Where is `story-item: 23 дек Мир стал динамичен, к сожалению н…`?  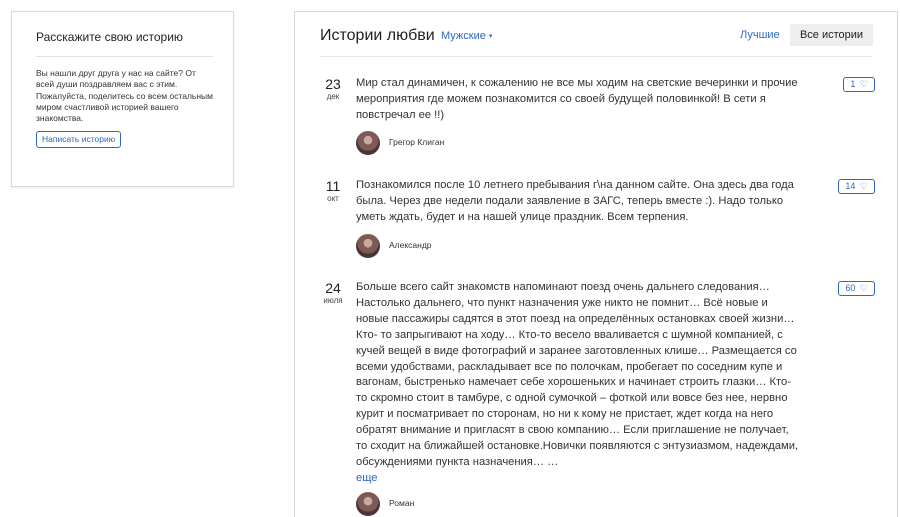
story-item: 23 дек Мир стал динамичен, к сожалению н… is located at coordinates (597, 117).